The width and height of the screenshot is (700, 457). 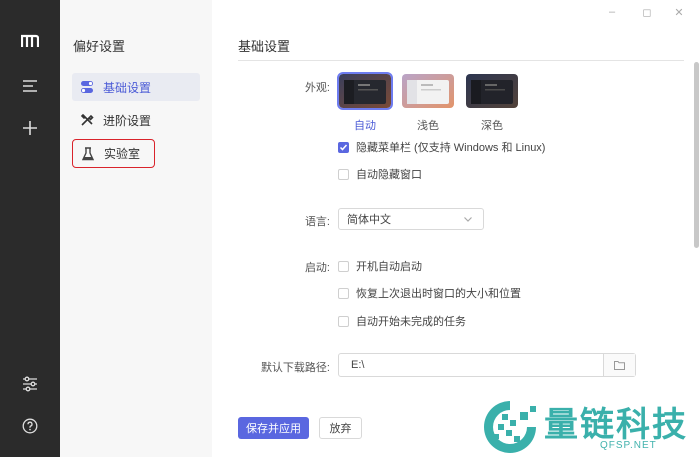 I want to click on theme-dark-label: 深色, so click(x=492, y=125).